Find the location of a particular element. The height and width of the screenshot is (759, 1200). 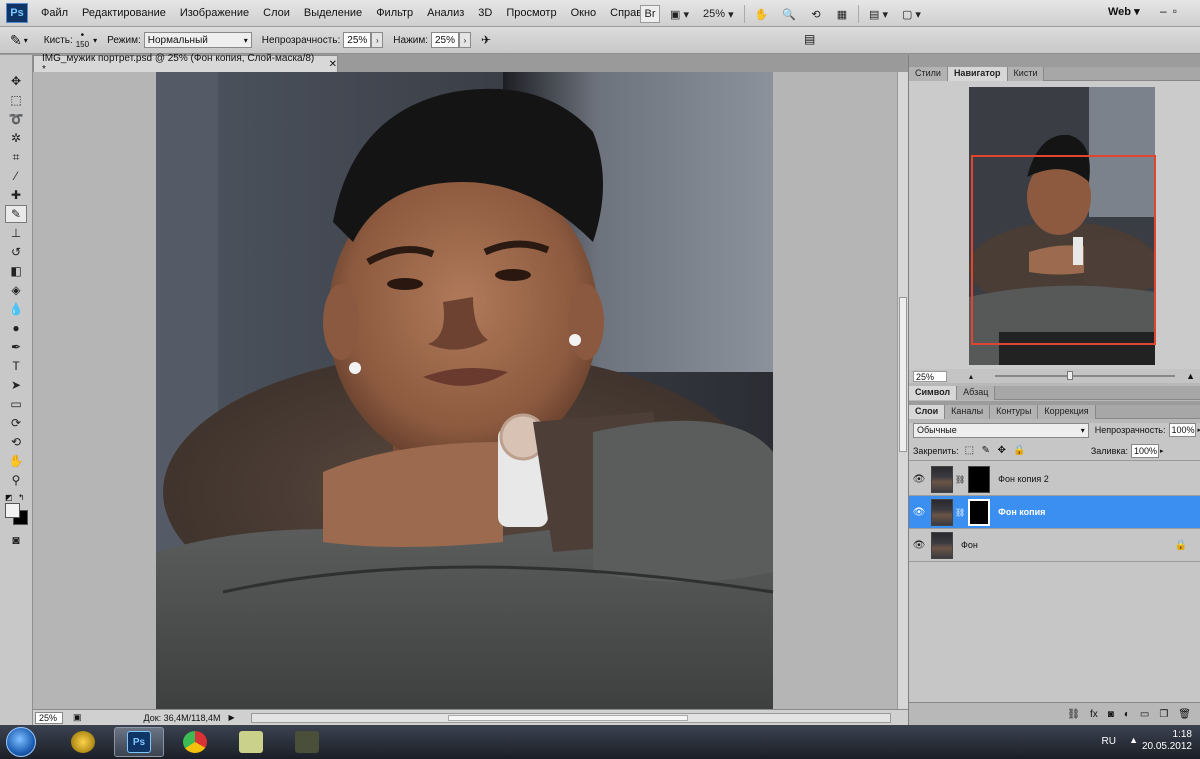

horizontal-scrollbar is located at coordinates (571, 718).